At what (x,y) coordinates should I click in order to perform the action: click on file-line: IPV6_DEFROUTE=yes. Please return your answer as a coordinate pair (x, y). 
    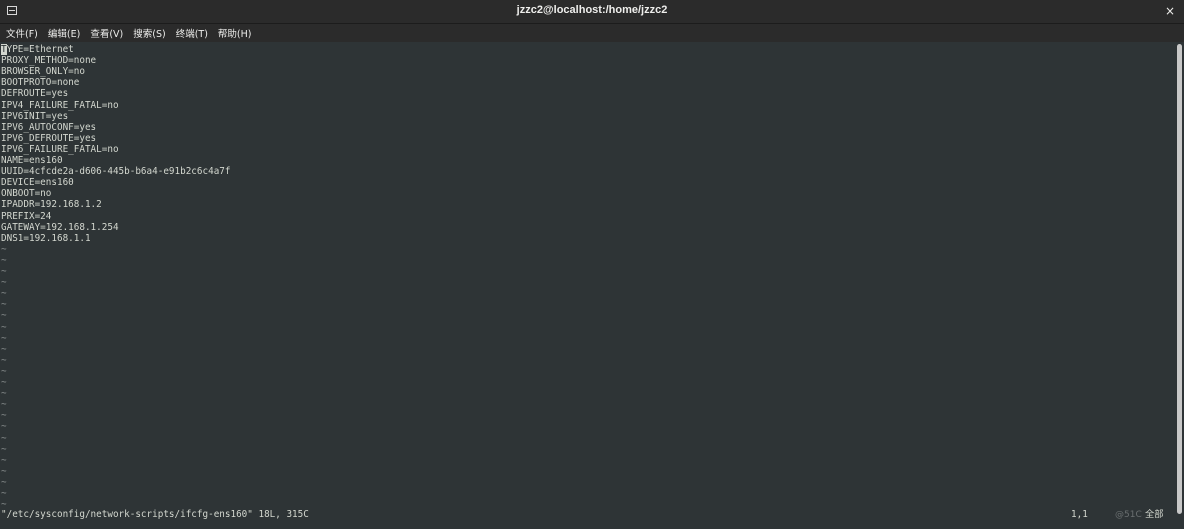
    Looking at the image, I should click on (49, 138).